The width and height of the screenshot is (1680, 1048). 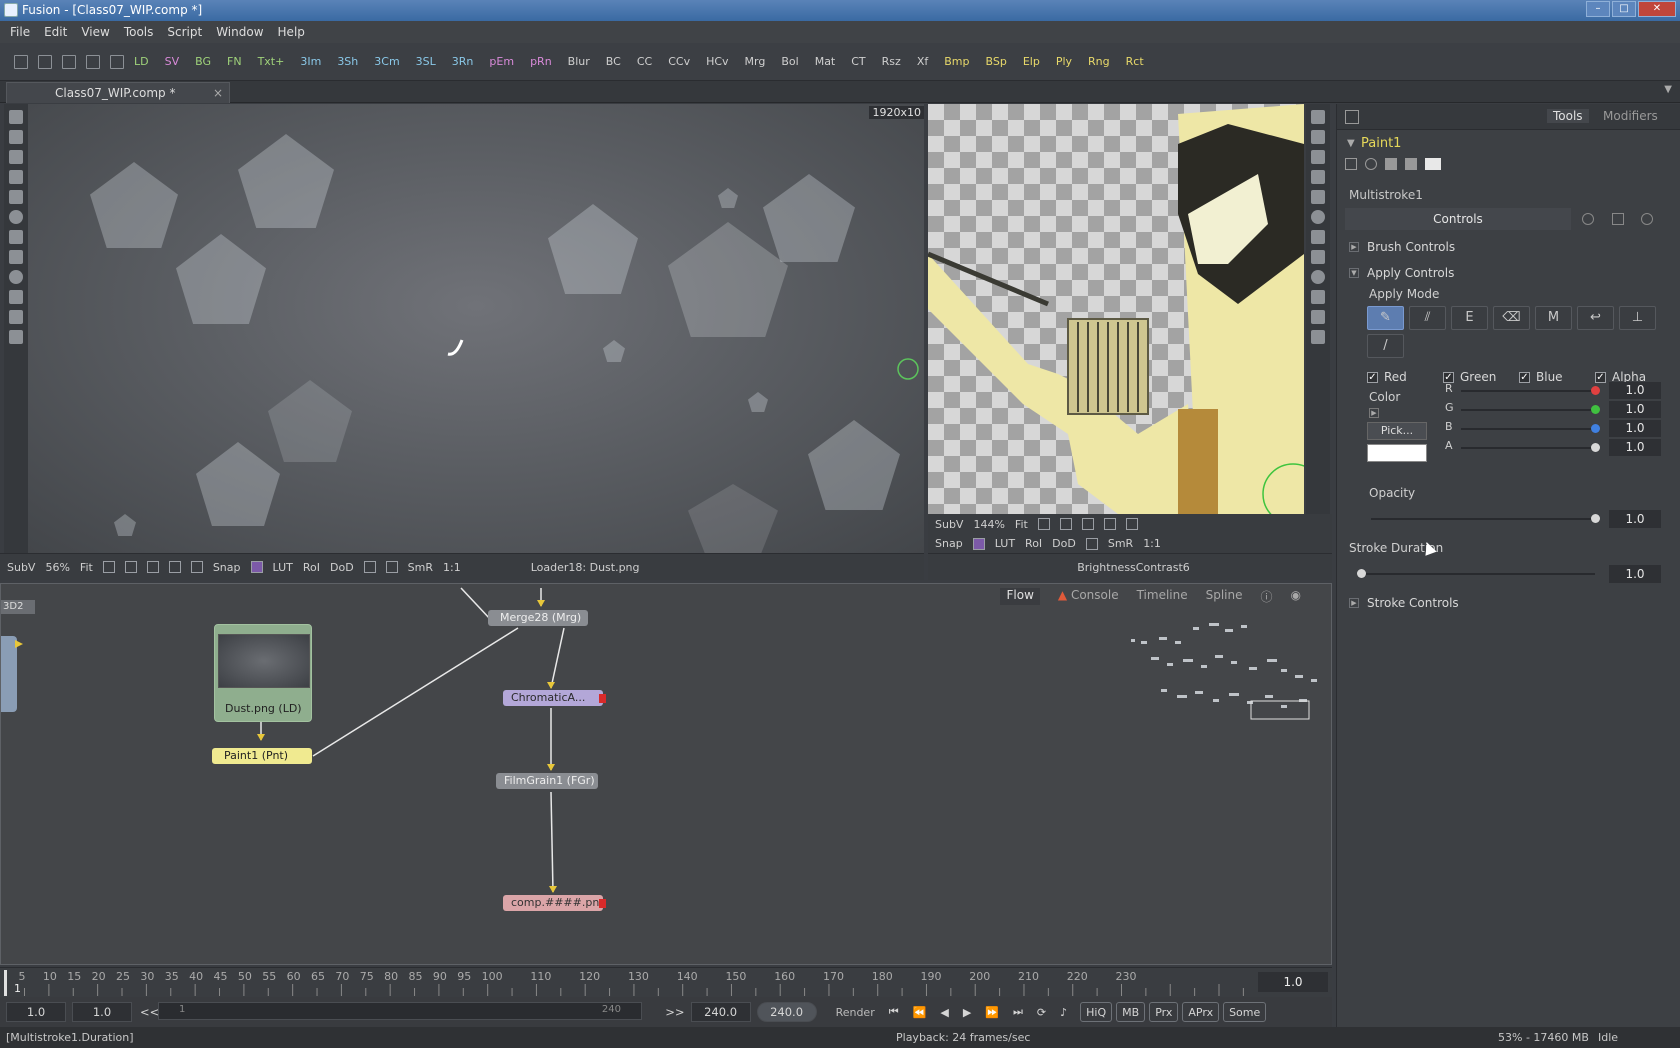 I want to click on channel-icon, so click(x=978, y=543).